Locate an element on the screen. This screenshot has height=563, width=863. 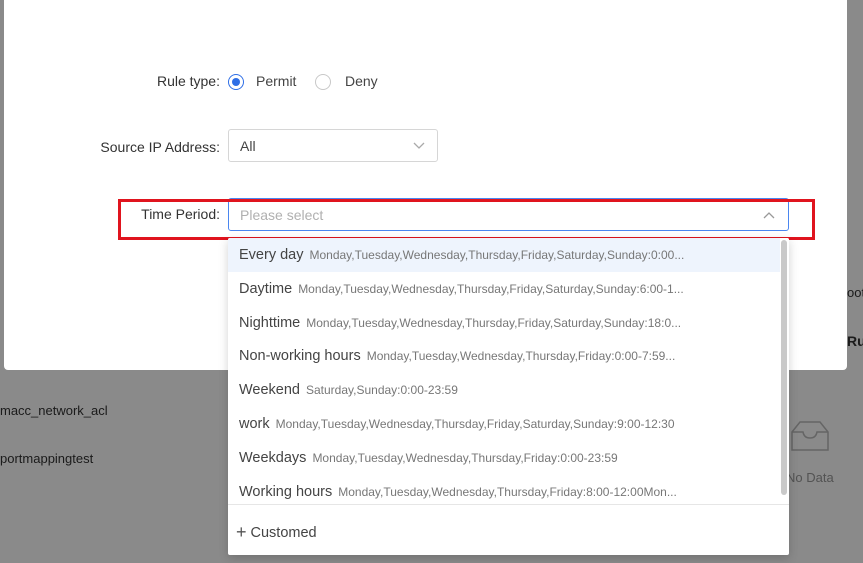
option-name: Non-working hours is located at coordinates (300, 356).